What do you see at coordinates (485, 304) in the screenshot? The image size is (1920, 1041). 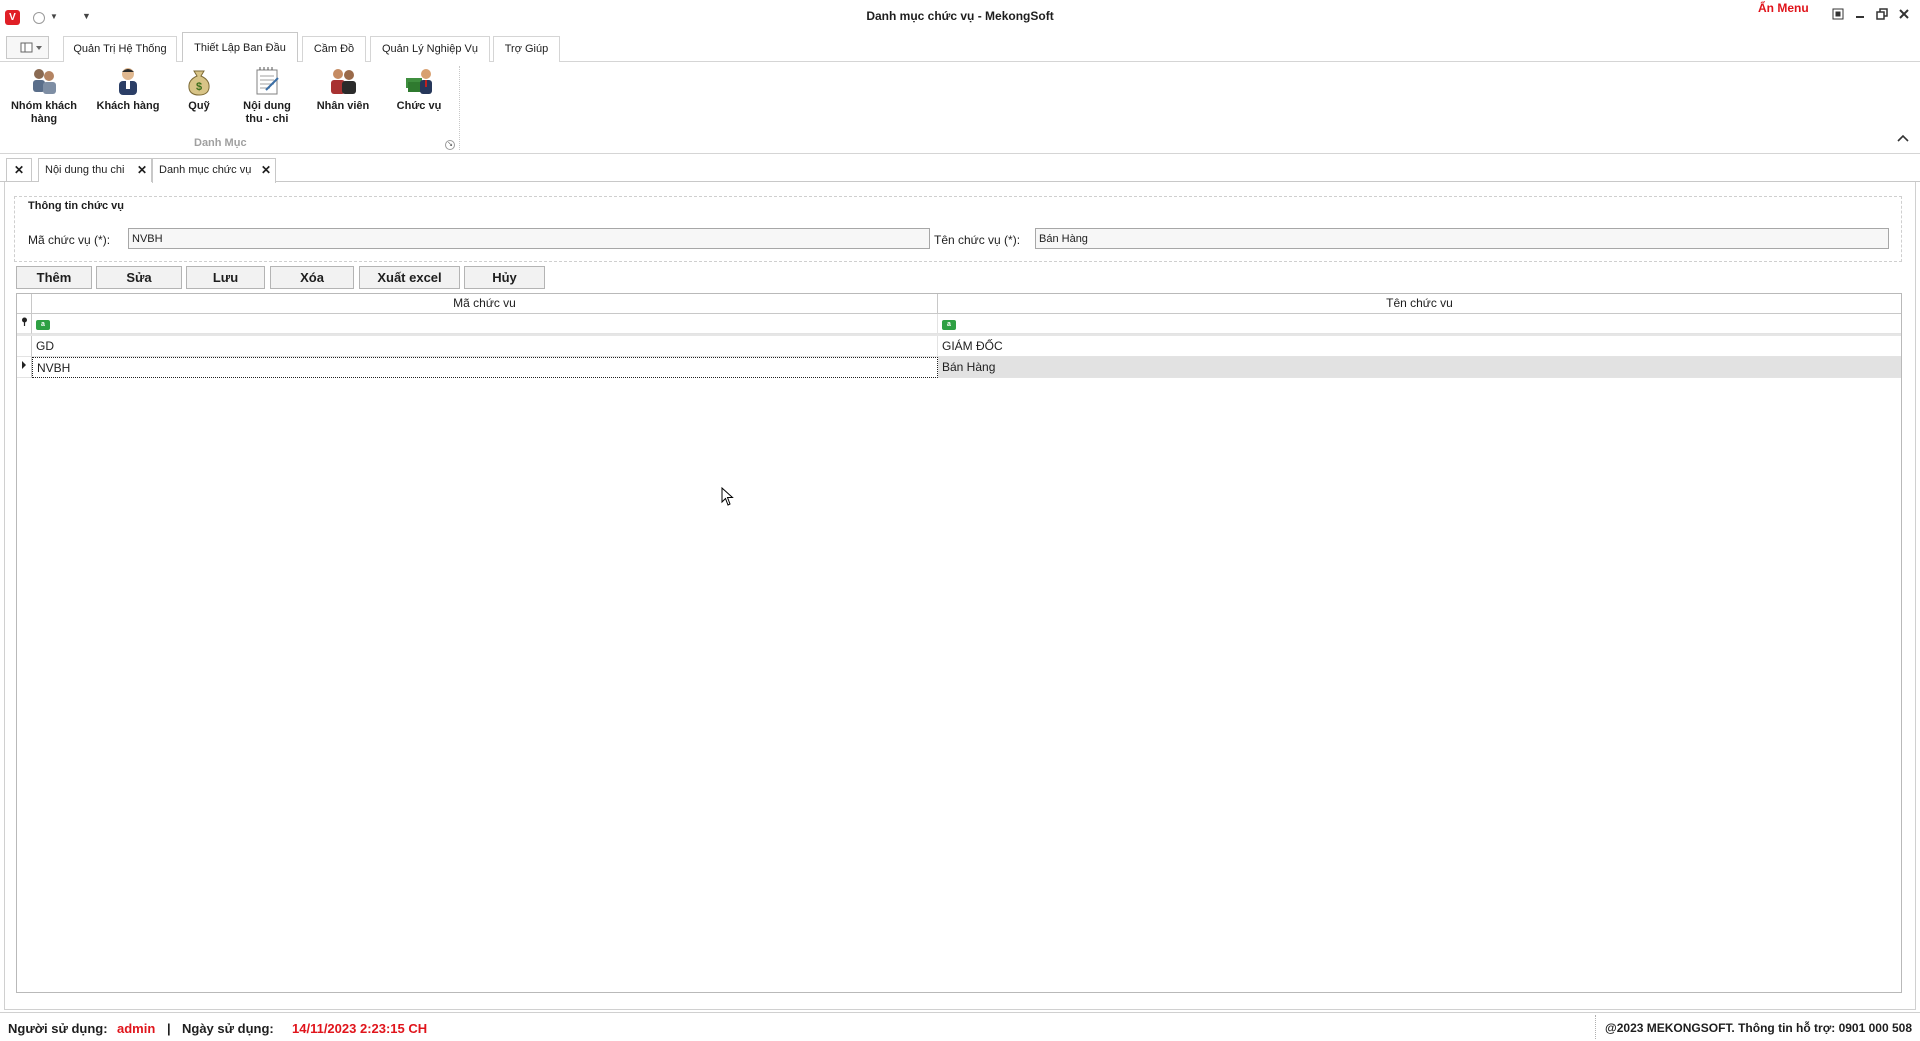 I see `grid-header-code: Mã chức vu` at bounding box center [485, 304].